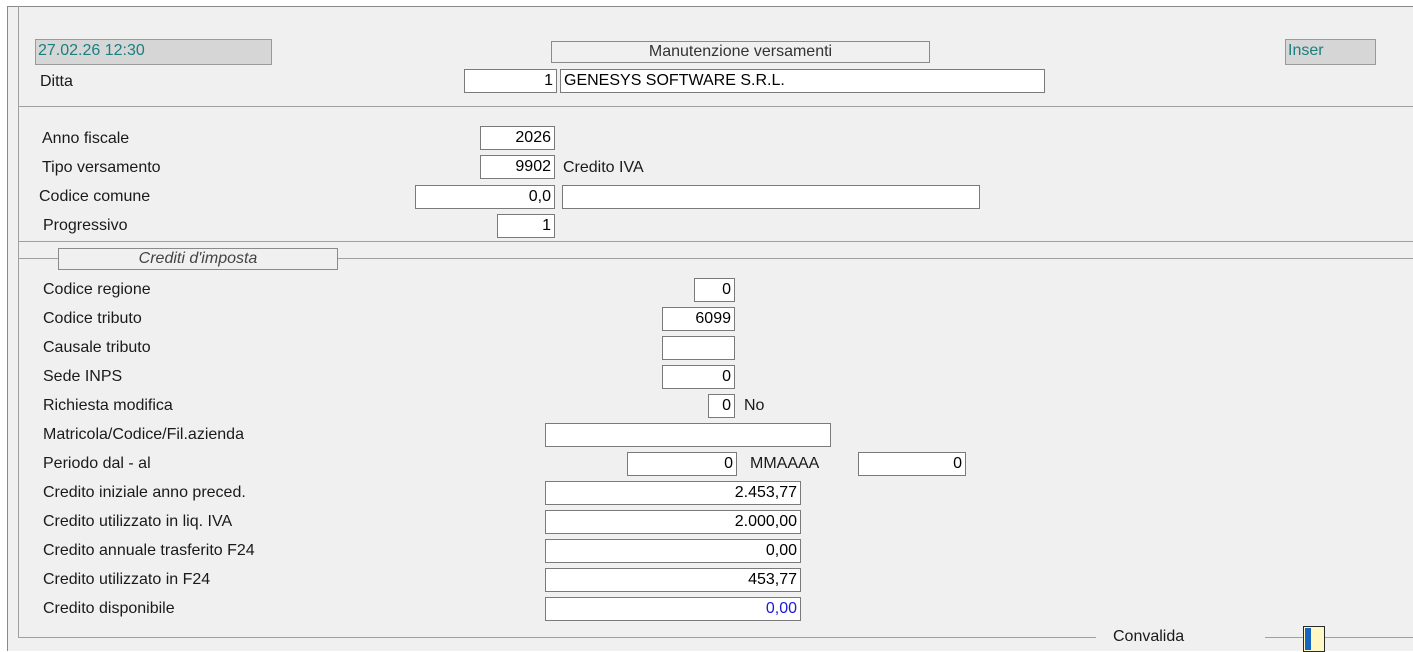 The height and width of the screenshot is (652, 1413). Describe the element at coordinates (95, 196) in the screenshot. I see `codice-comune-label: Codice comune` at that location.